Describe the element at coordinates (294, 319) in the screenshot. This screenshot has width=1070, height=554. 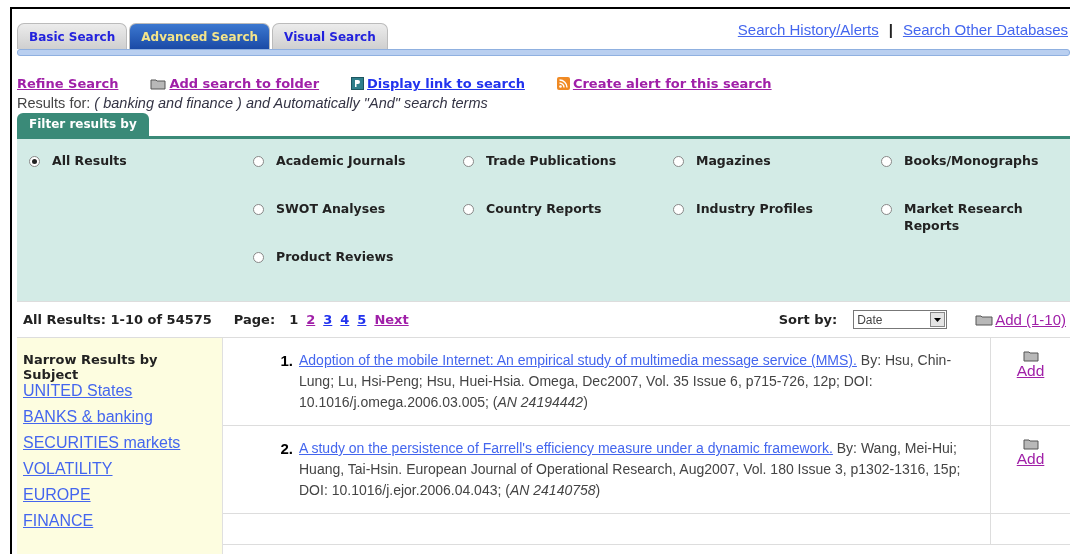
I see `current-page: 1` at that location.